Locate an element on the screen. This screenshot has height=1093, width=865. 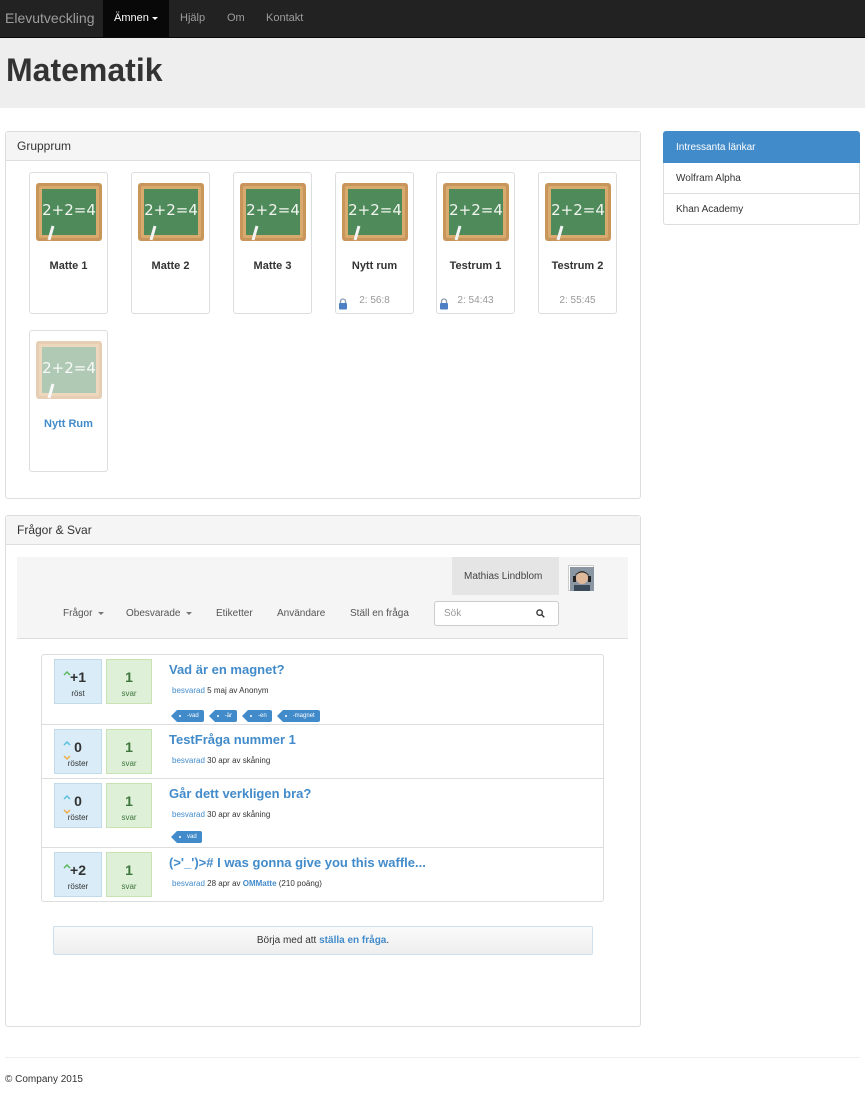
question-meta: besvarad 30 apr av skåning is located at coordinates (221, 814).